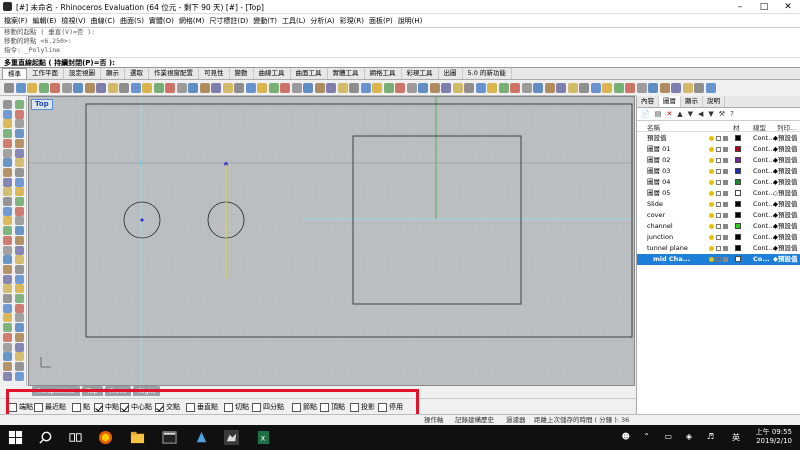  Describe the element at coordinates (265, 21) in the screenshot. I see `menu-item: 變動(T)` at that location.